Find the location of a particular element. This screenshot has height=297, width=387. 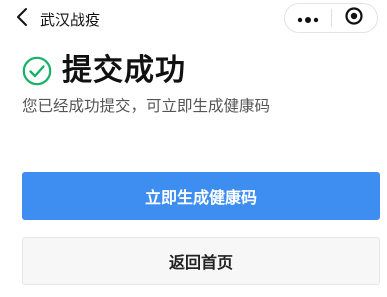

mini-program-capsule is located at coordinates (331, 18).